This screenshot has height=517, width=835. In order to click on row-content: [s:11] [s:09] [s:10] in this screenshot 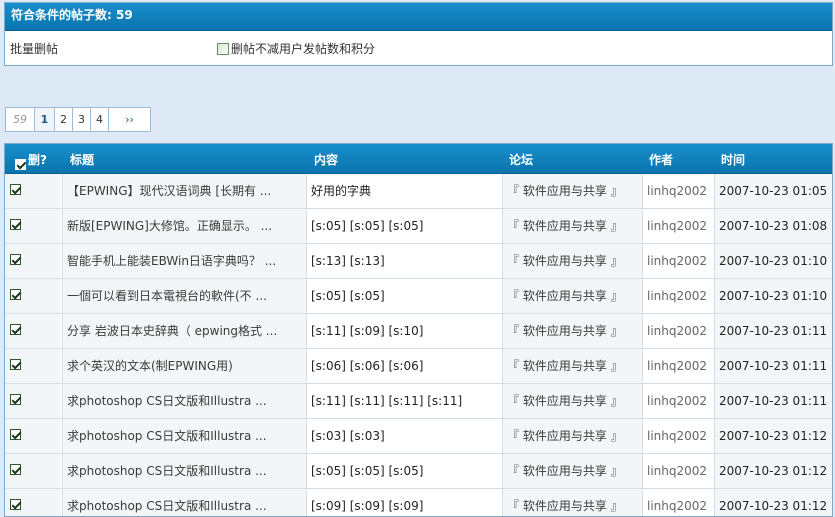, I will do `click(404, 331)`.